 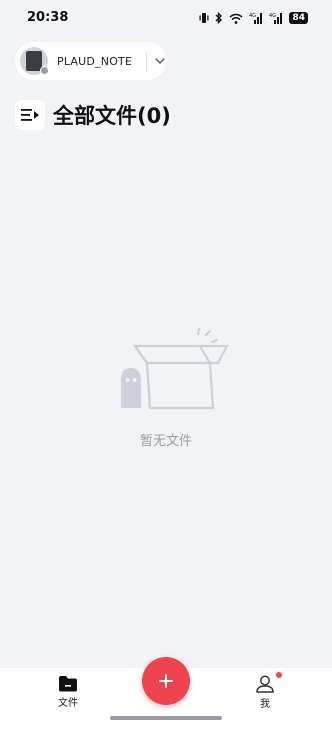 What do you see at coordinates (68, 703) in the screenshot?
I see `tab-files-label: 文件` at bounding box center [68, 703].